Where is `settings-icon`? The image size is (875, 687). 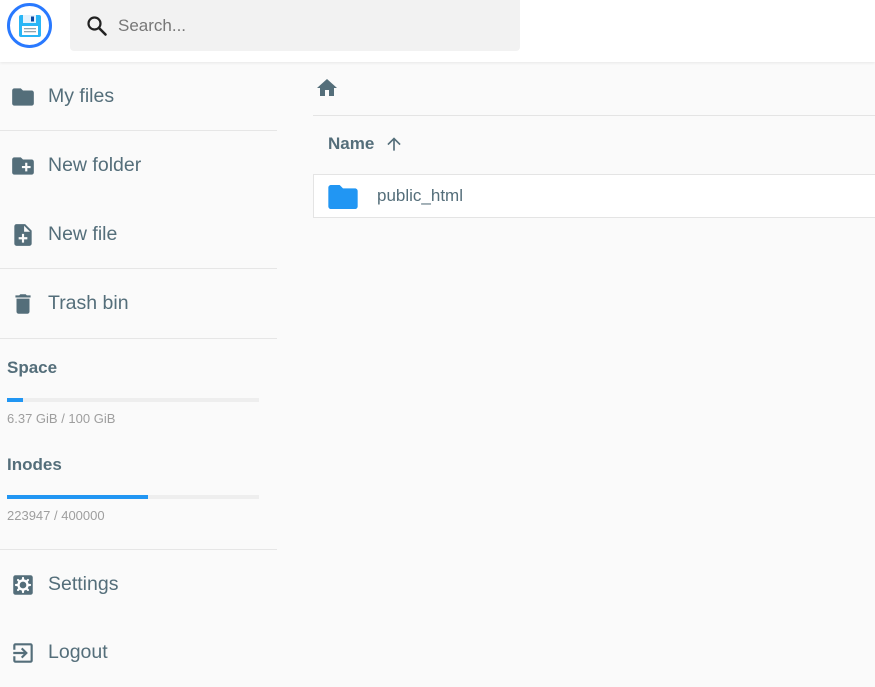 settings-icon is located at coordinates (23, 585).